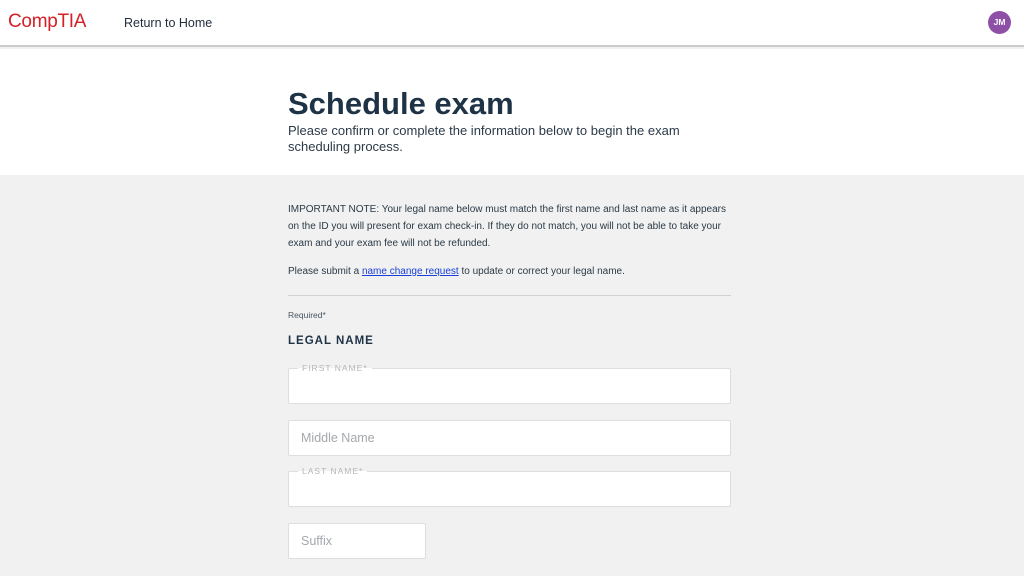 The image size is (1024, 576). I want to click on suffix-field, so click(357, 541).